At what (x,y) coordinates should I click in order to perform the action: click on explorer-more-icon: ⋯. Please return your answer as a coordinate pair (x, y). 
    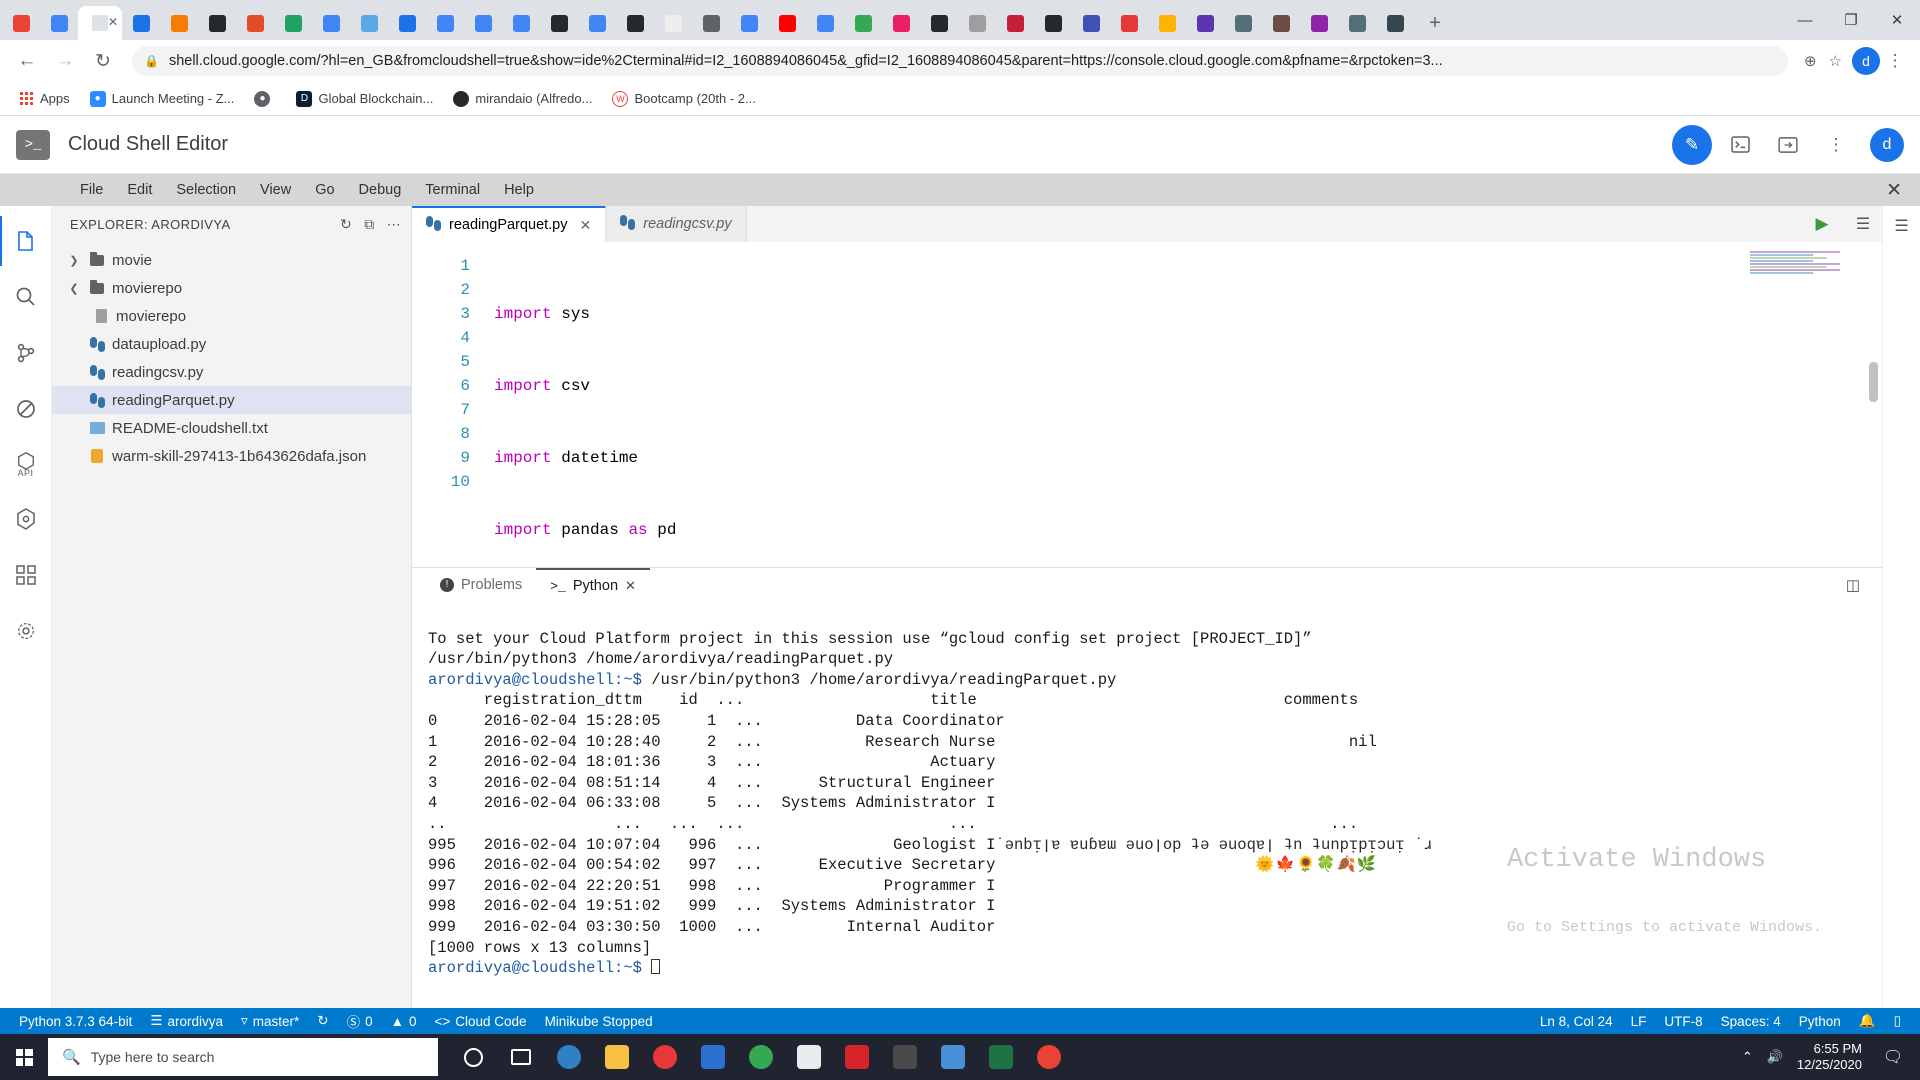
    Looking at the image, I should click on (394, 224).